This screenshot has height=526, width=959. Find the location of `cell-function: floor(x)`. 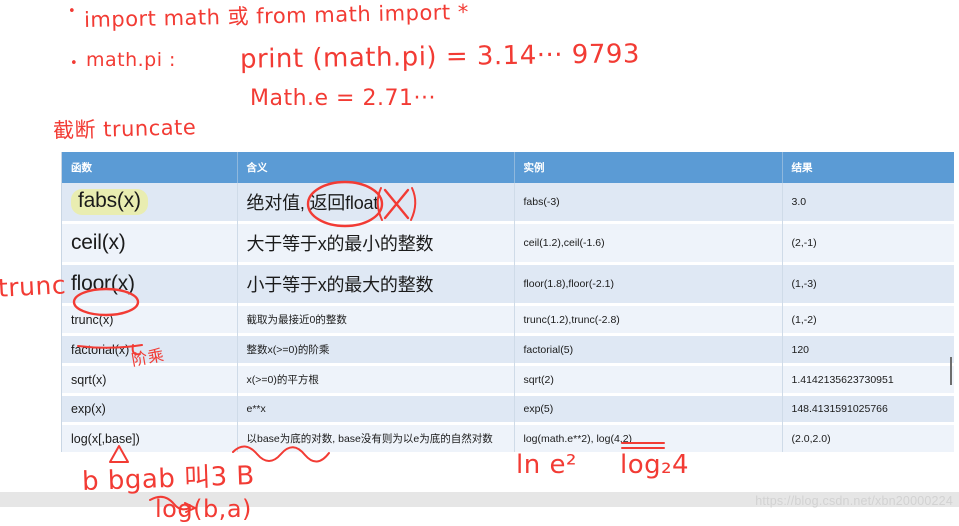

cell-function: floor(x) is located at coordinates (150, 284).